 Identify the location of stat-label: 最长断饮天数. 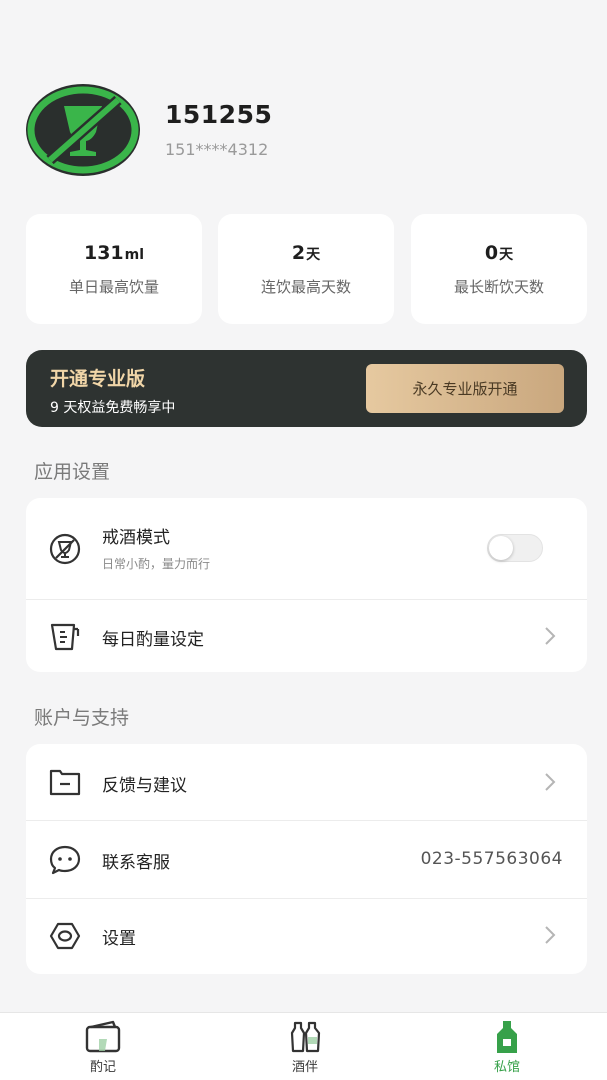
(498, 287).